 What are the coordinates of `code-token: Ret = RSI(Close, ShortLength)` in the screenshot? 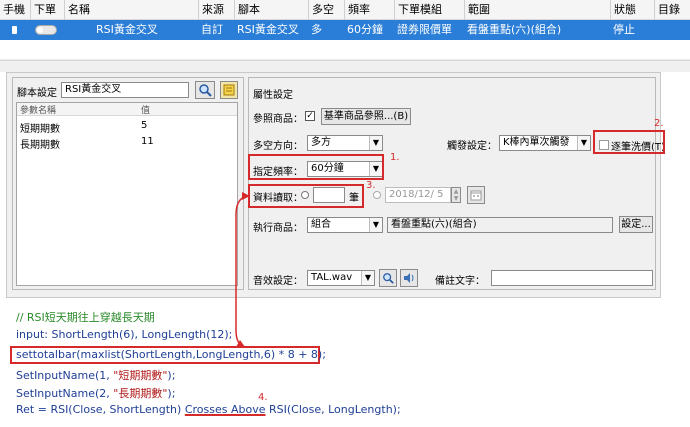 It's located at (100, 409).